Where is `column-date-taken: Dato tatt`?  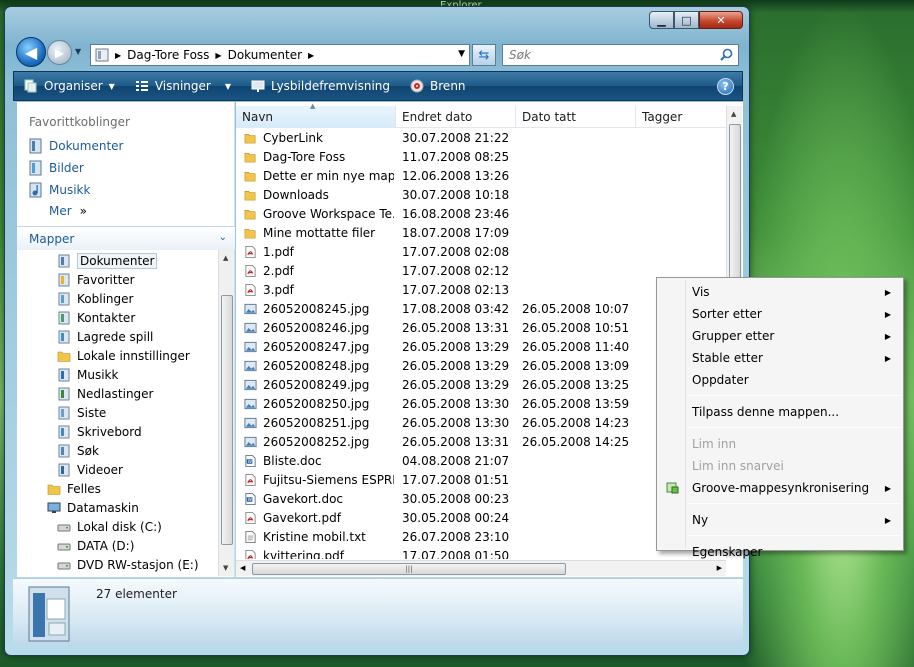
column-date-taken: Dato tatt is located at coordinates (576, 117).